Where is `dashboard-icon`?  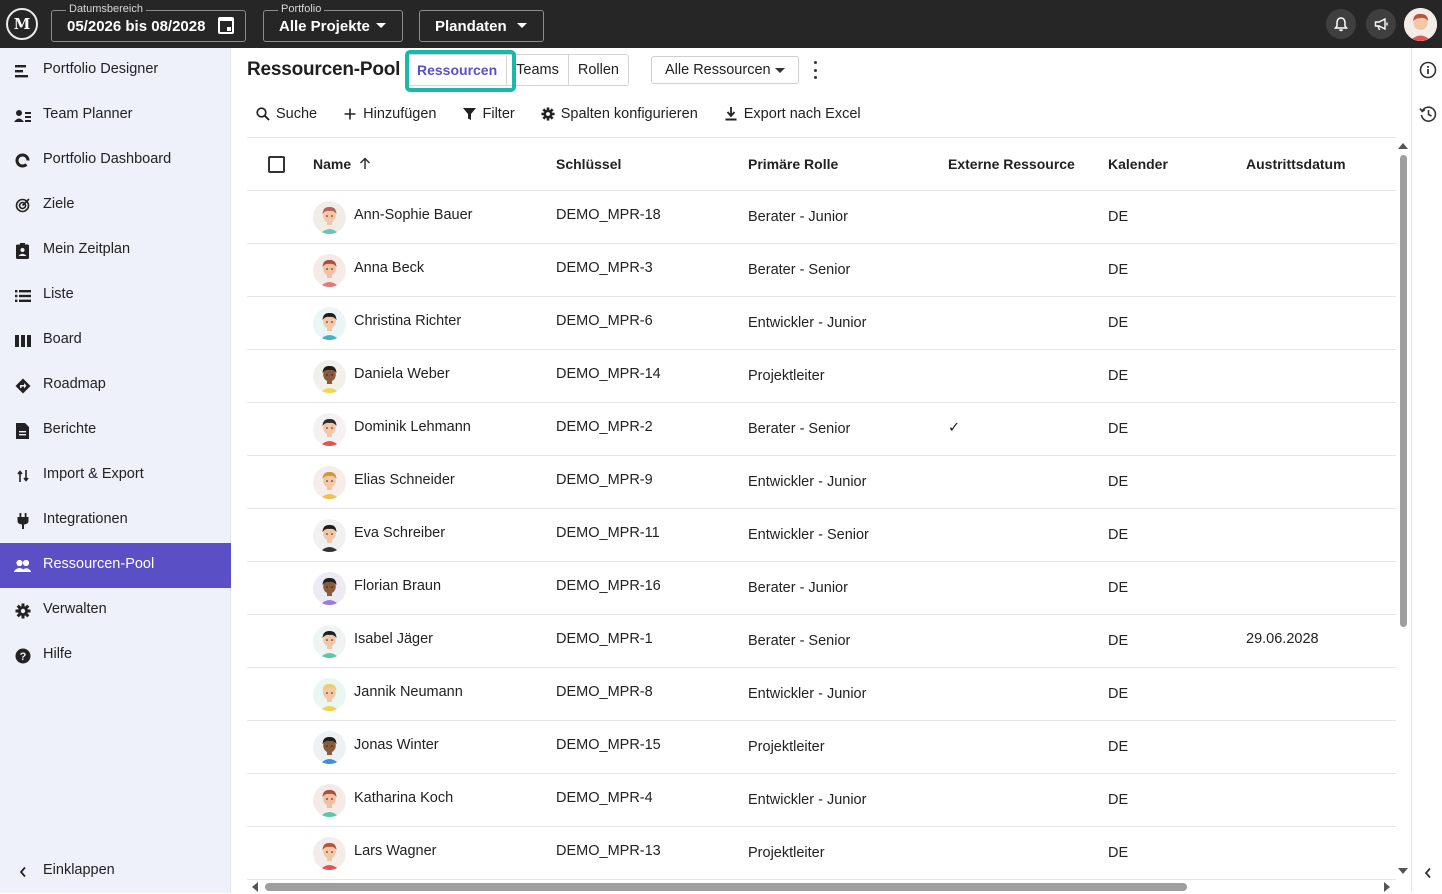
dashboard-icon is located at coordinates (22, 160).